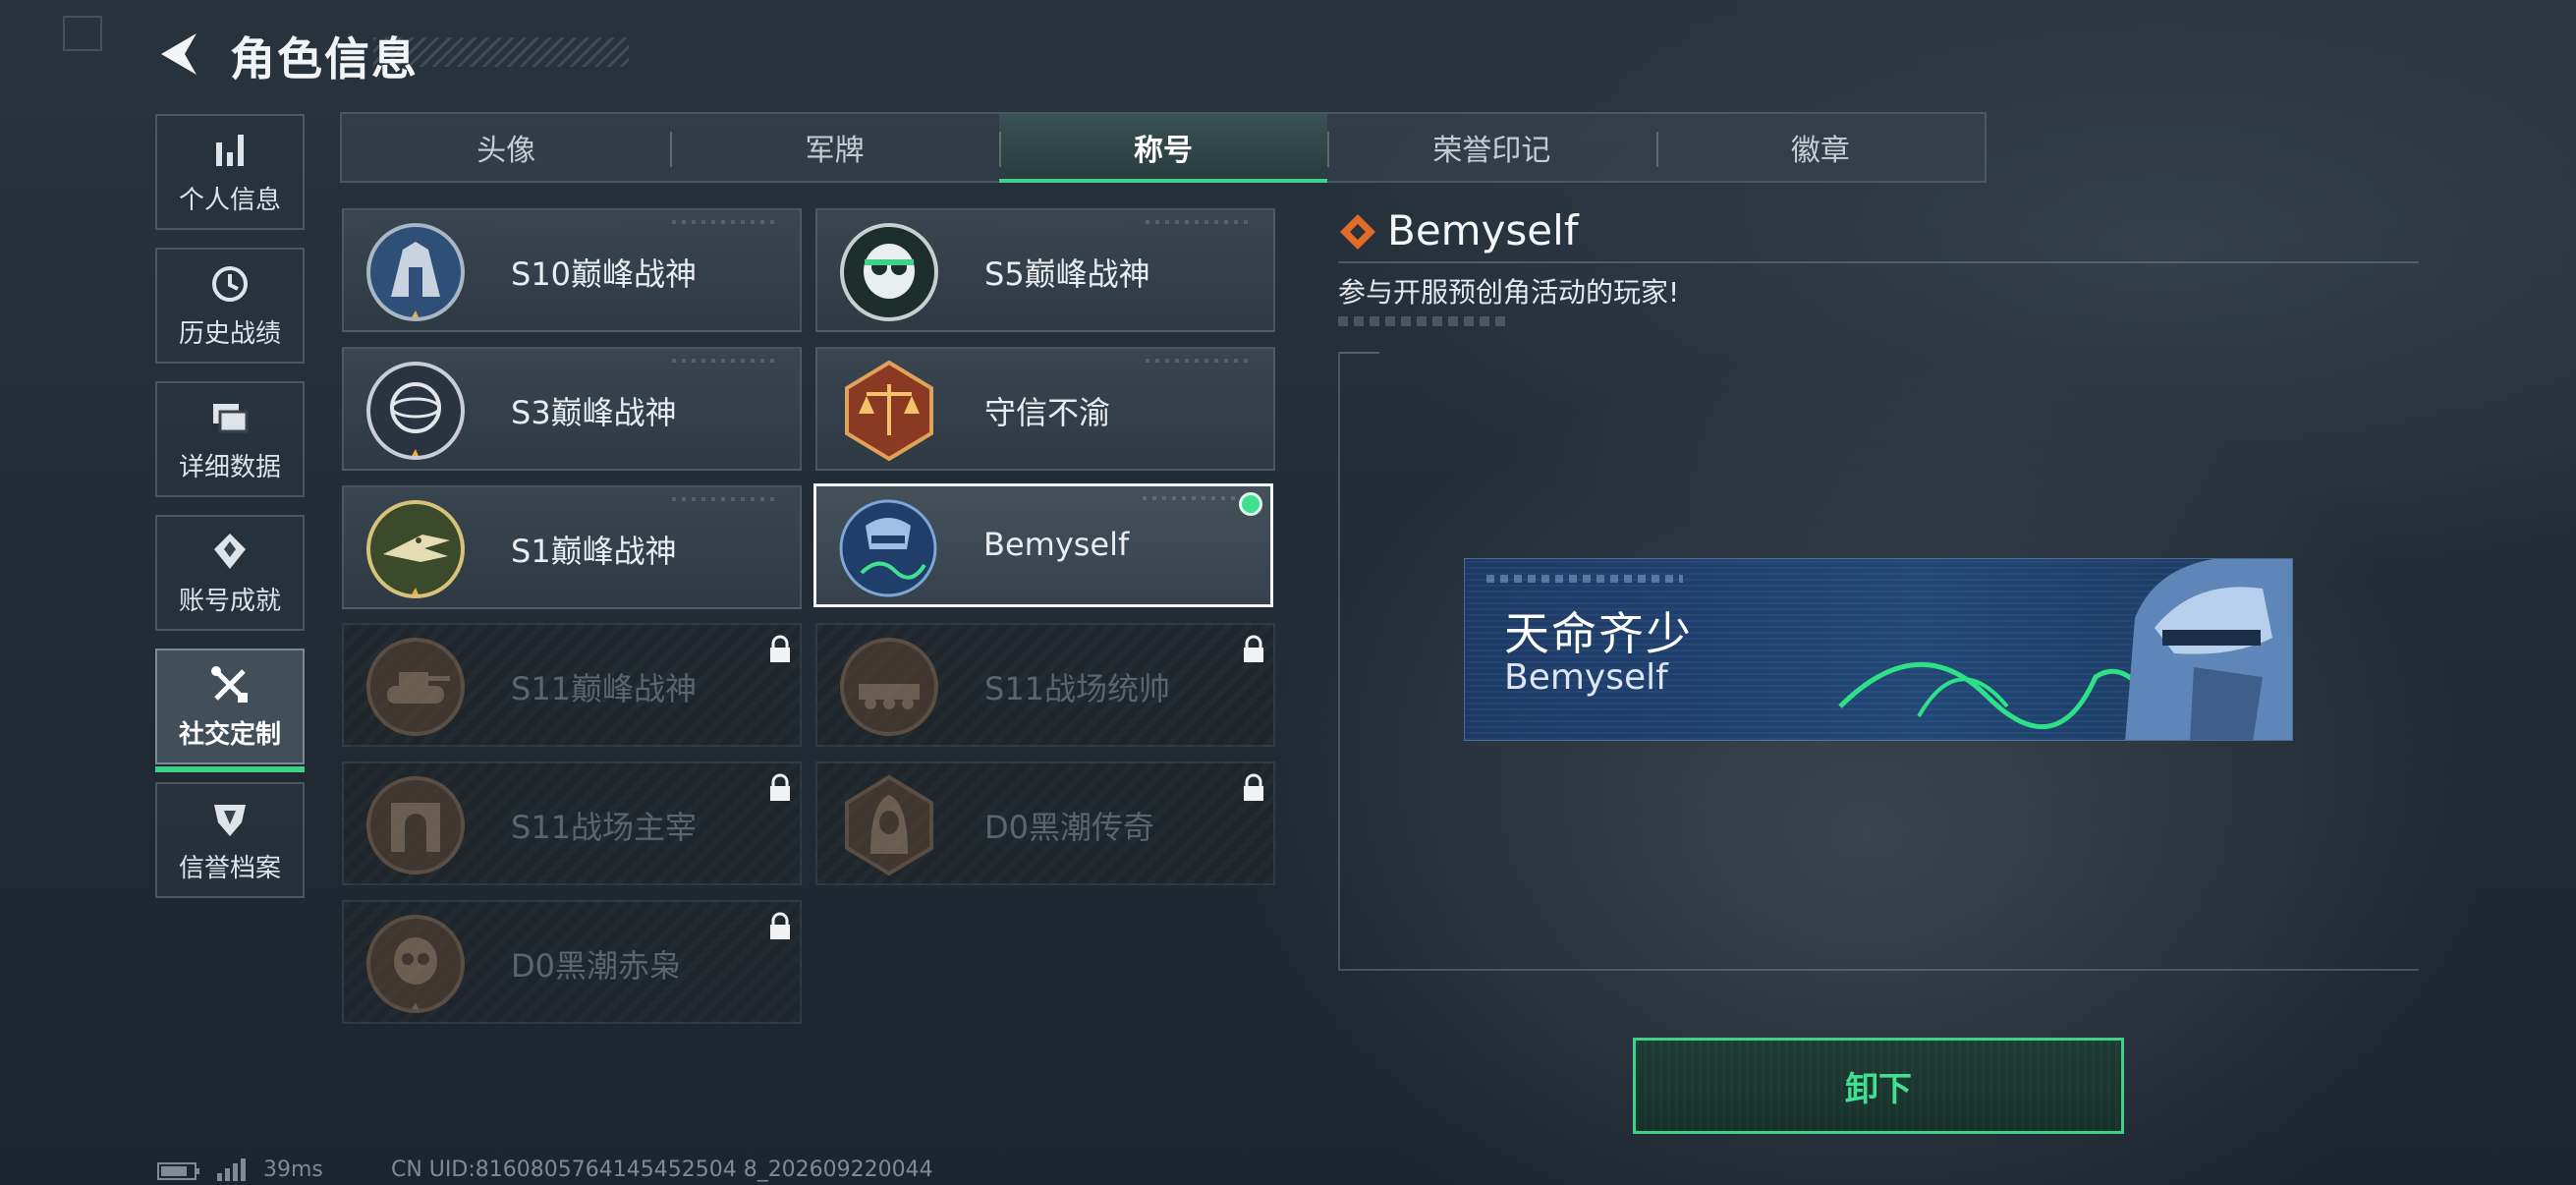 The width and height of the screenshot is (2576, 1185). Describe the element at coordinates (415, 826) in the screenshot. I see `s11-arch-emblem-icon` at that location.